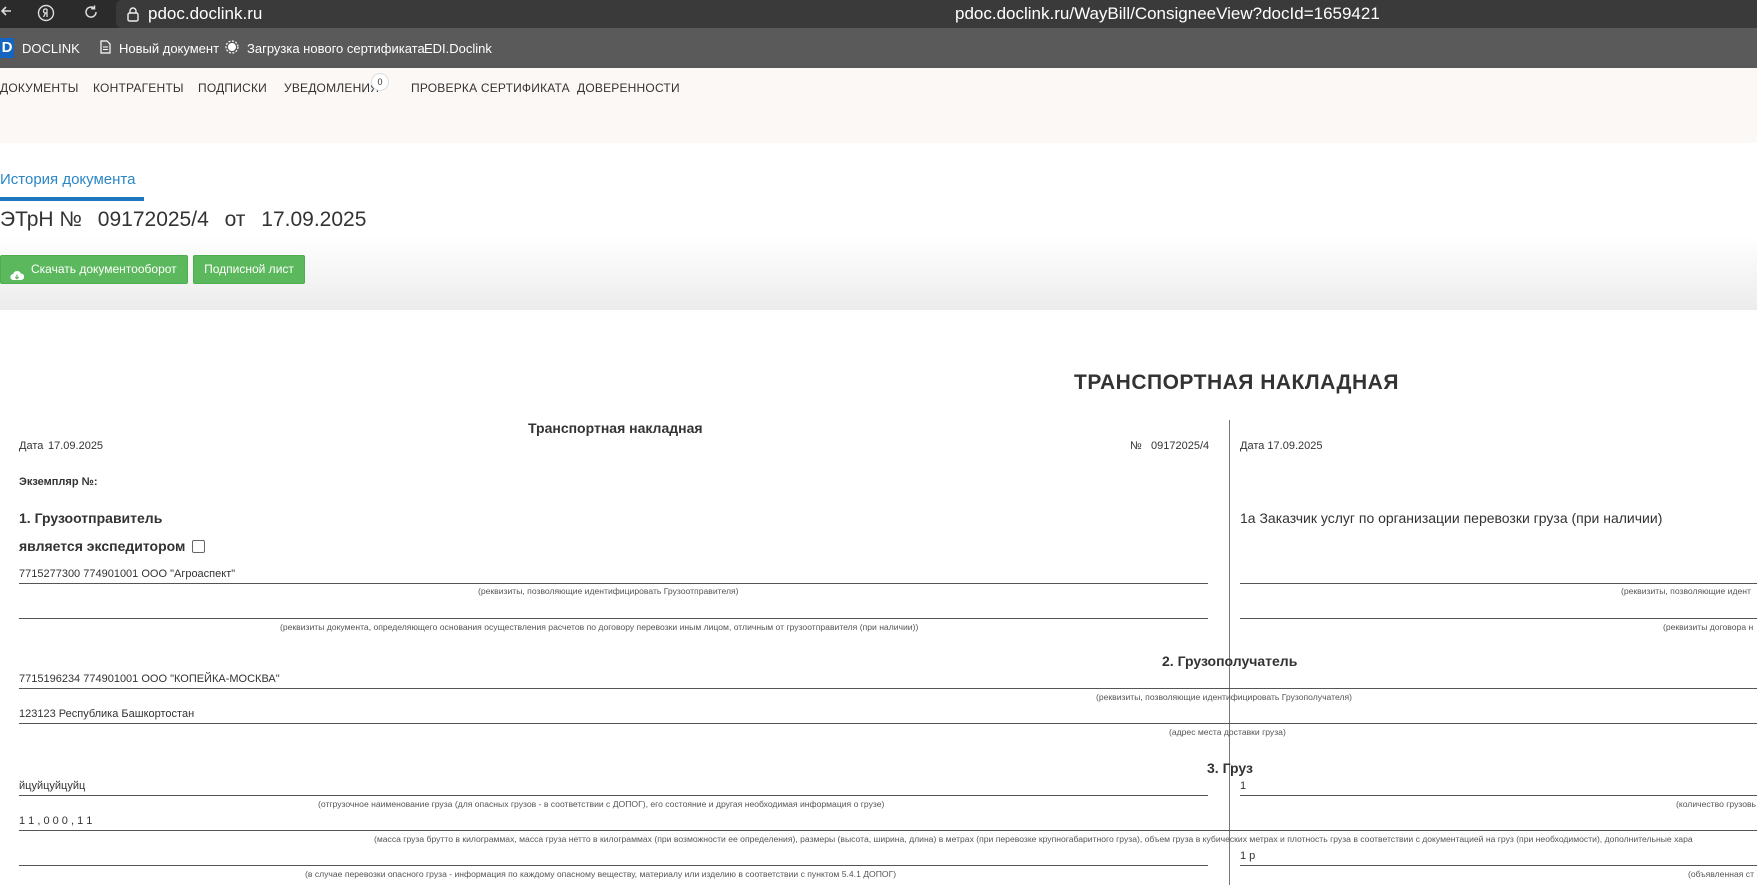 The width and height of the screenshot is (1757, 895). What do you see at coordinates (7, 48) in the screenshot?
I see `doclink-logo: D` at bounding box center [7, 48].